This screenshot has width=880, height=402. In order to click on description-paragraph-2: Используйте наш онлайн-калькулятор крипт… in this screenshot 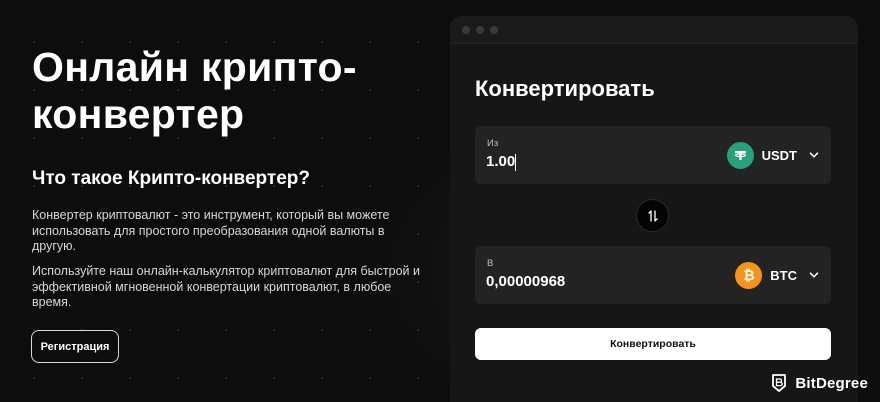, I will do `click(226, 286)`.